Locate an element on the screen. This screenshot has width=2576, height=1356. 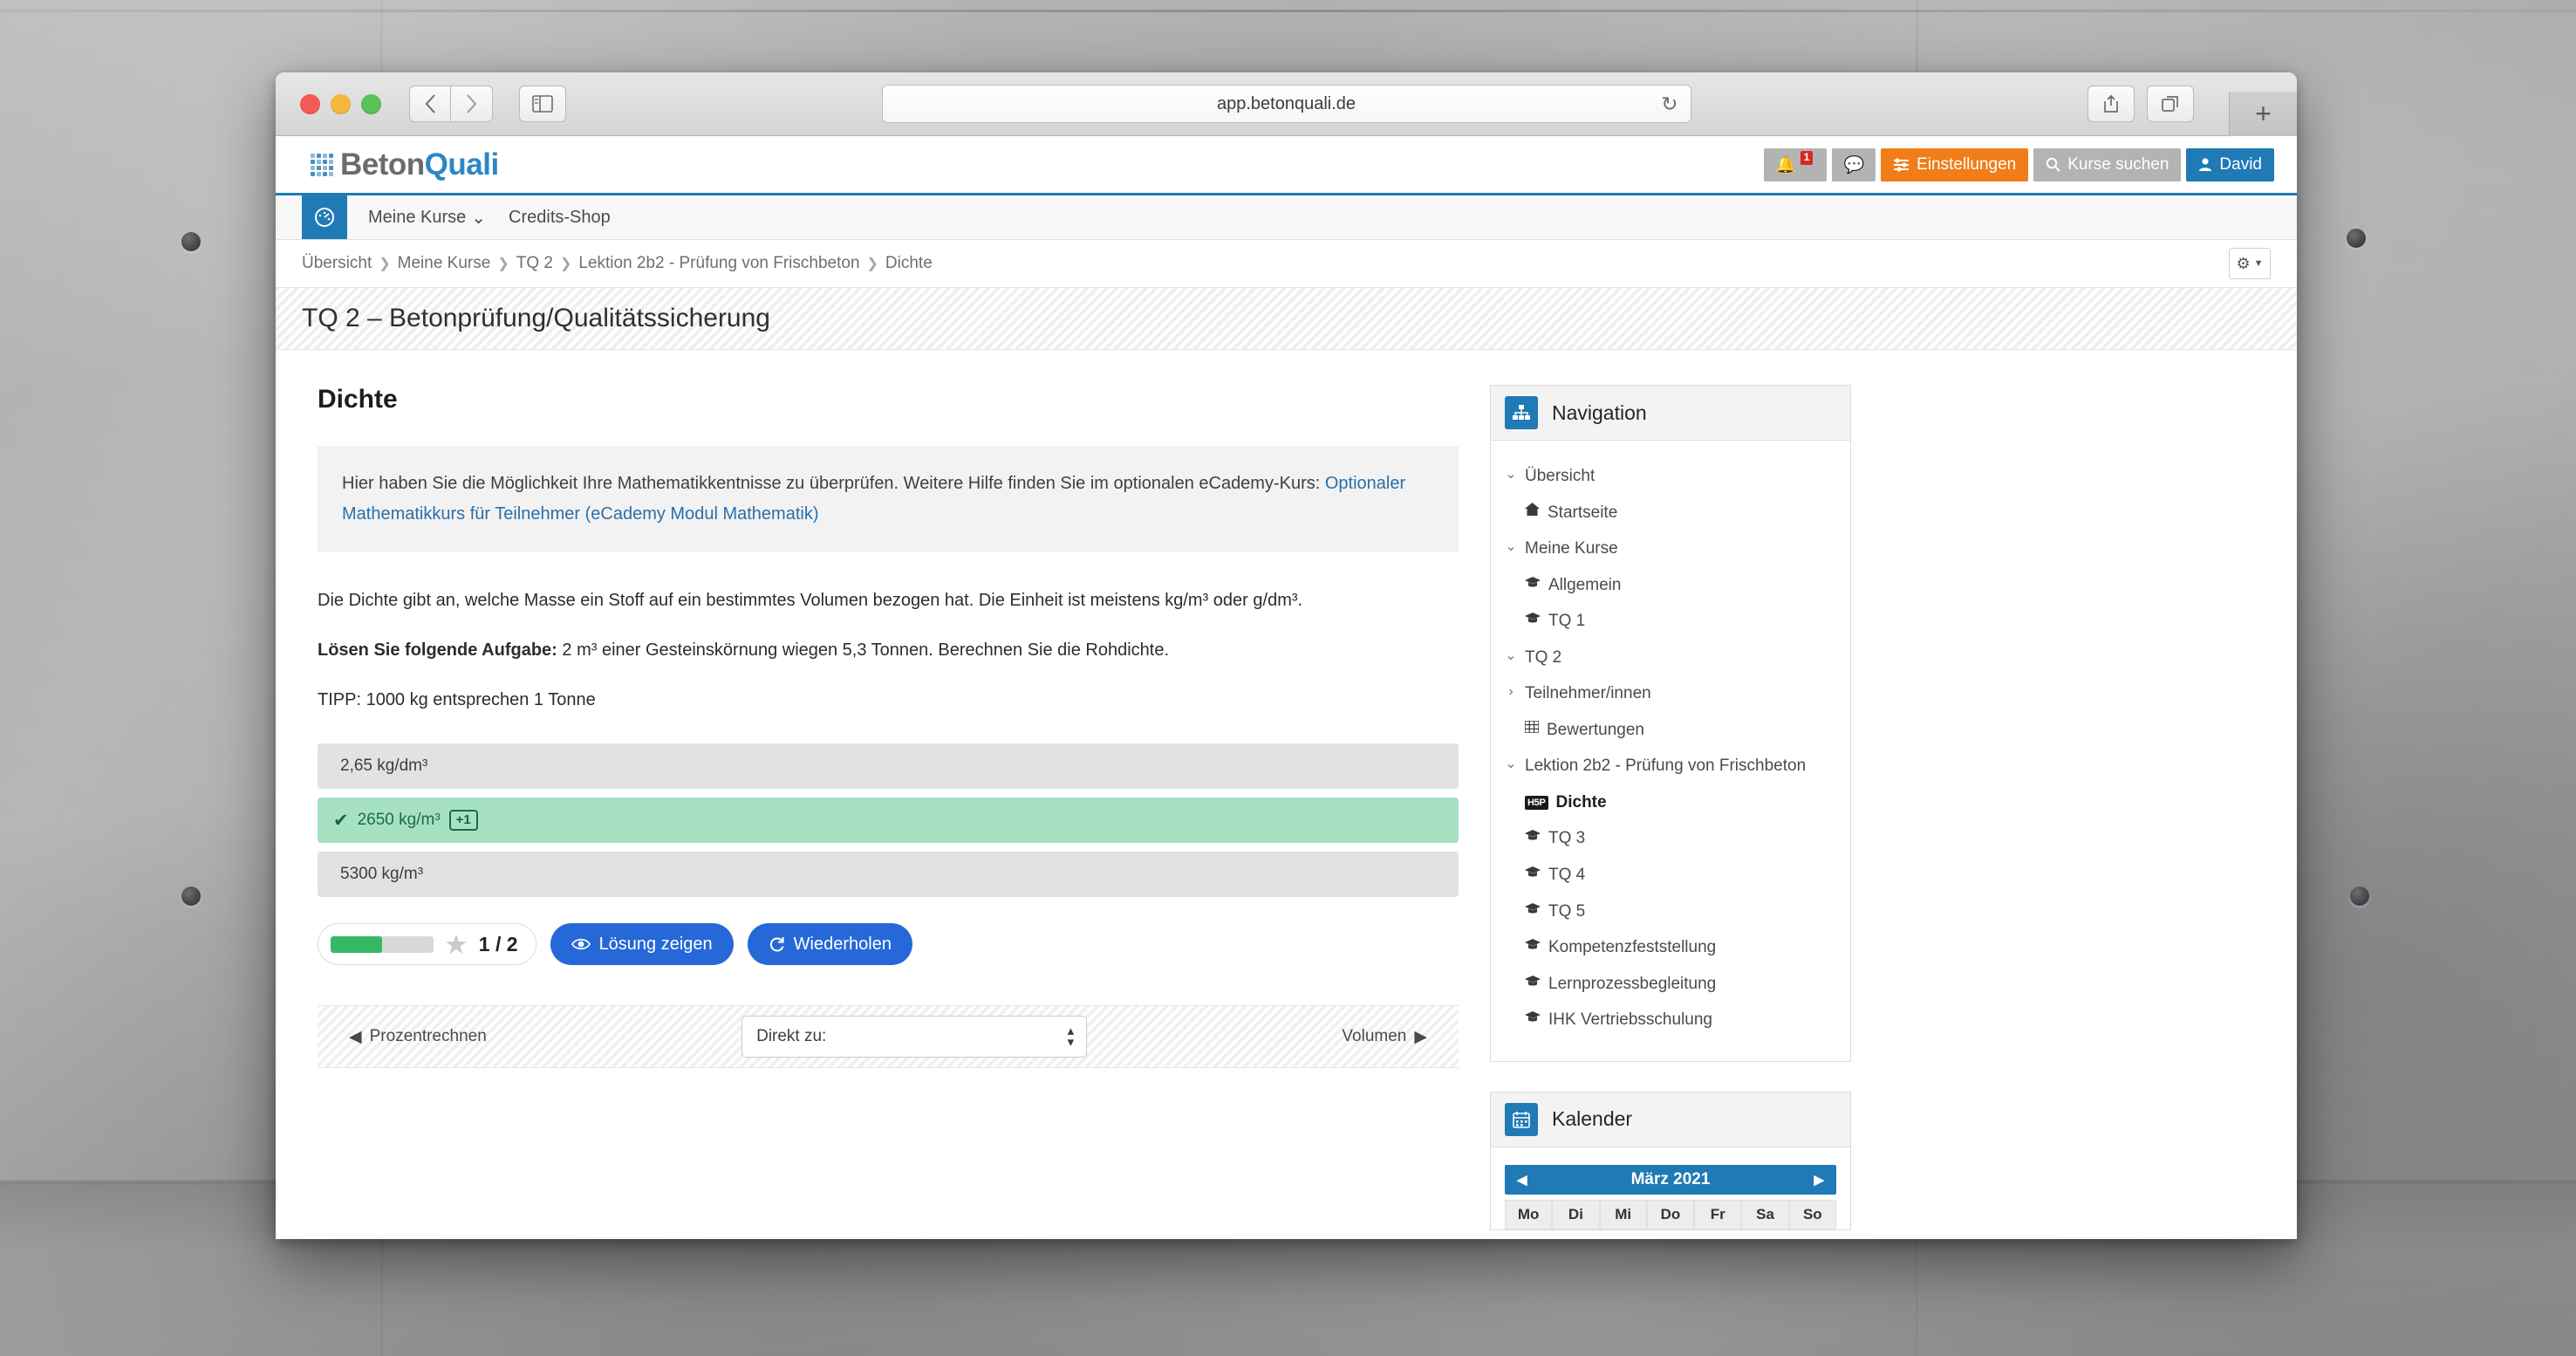
chevron-down-icon: ▼ is located at coordinates (2258, 263).